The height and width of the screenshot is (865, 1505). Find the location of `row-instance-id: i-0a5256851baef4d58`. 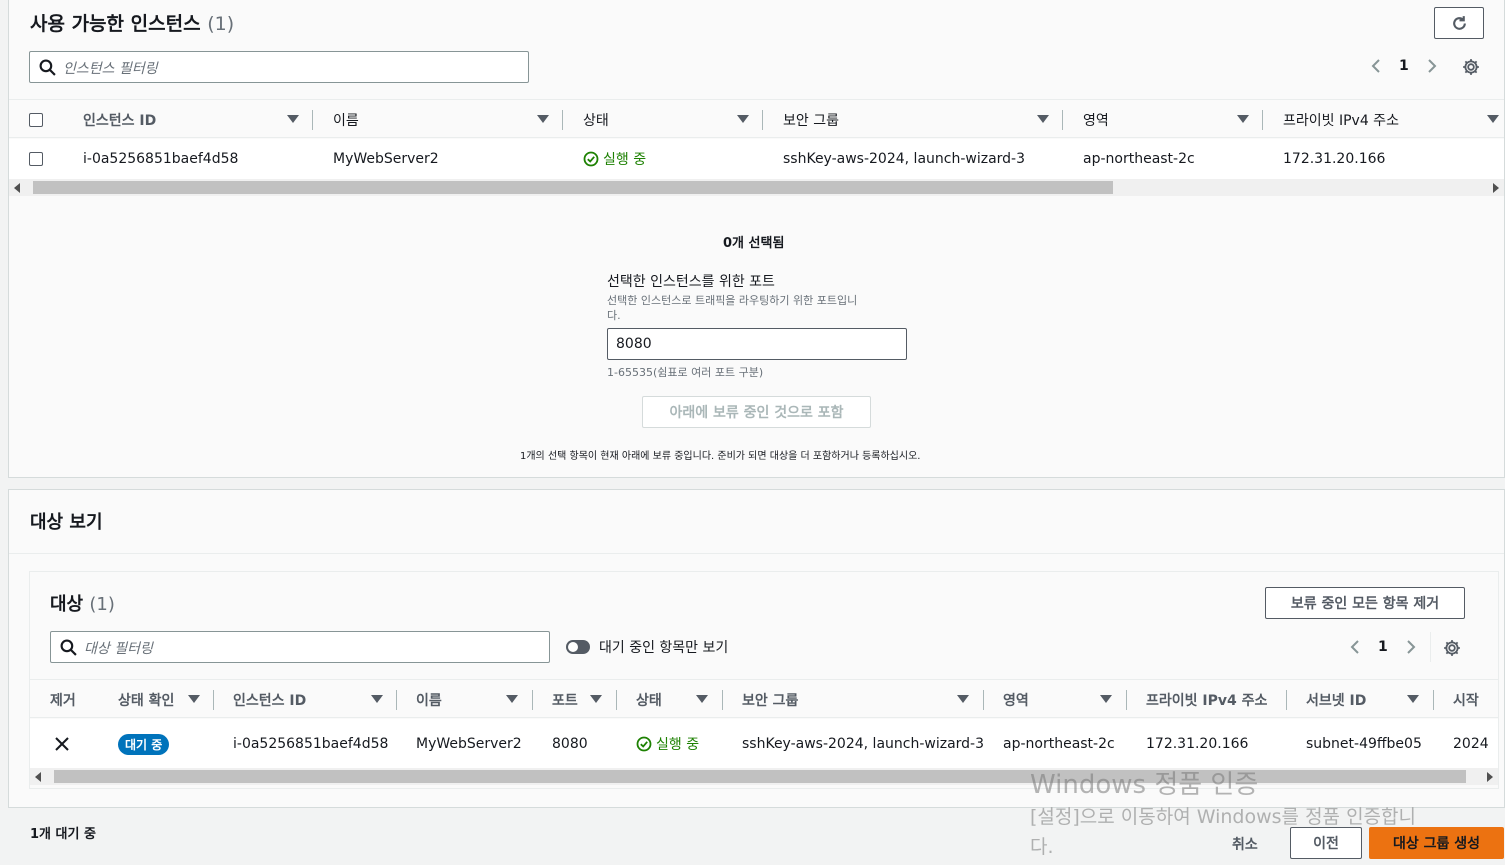

row-instance-id: i-0a5256851baef4d58 is located at coordinates (311, 744).